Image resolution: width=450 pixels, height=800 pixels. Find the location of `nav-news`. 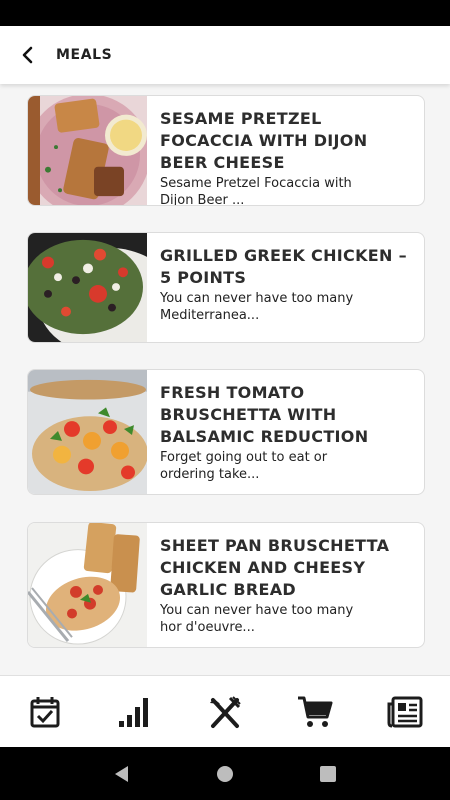

nav-news is located at coordinates (405, 712).